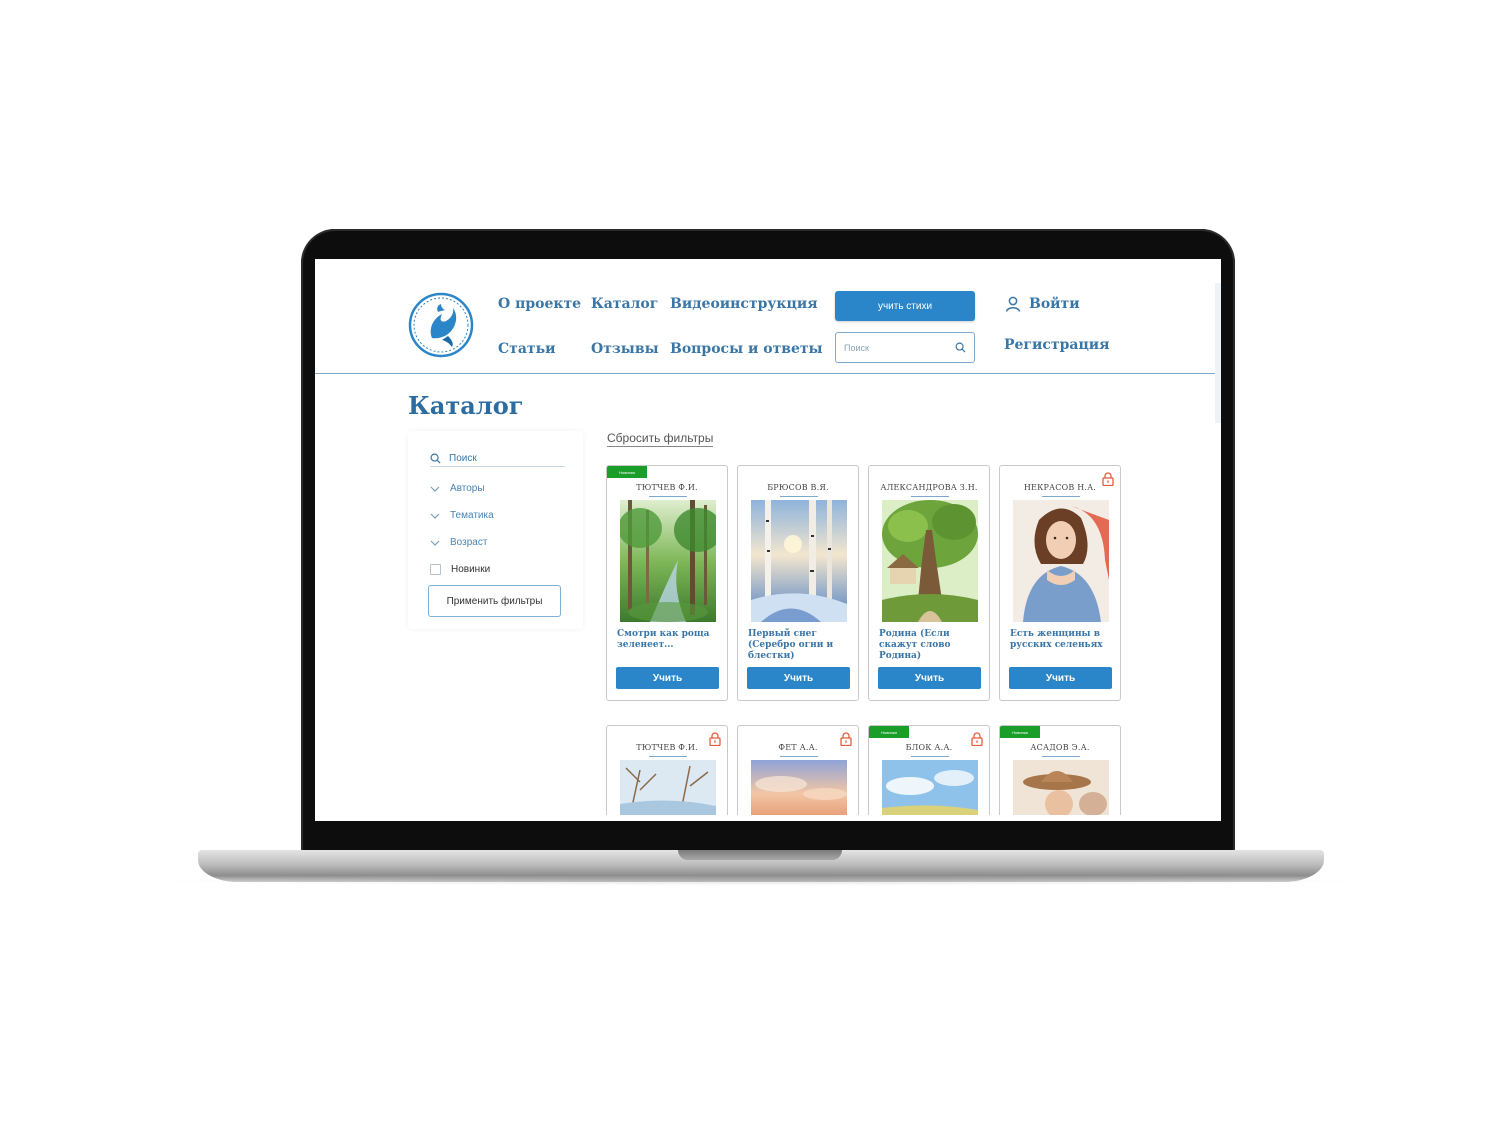 This screenshot has height=1125, width=1500. I want to click on spring-cover-image, so click(668, 787).